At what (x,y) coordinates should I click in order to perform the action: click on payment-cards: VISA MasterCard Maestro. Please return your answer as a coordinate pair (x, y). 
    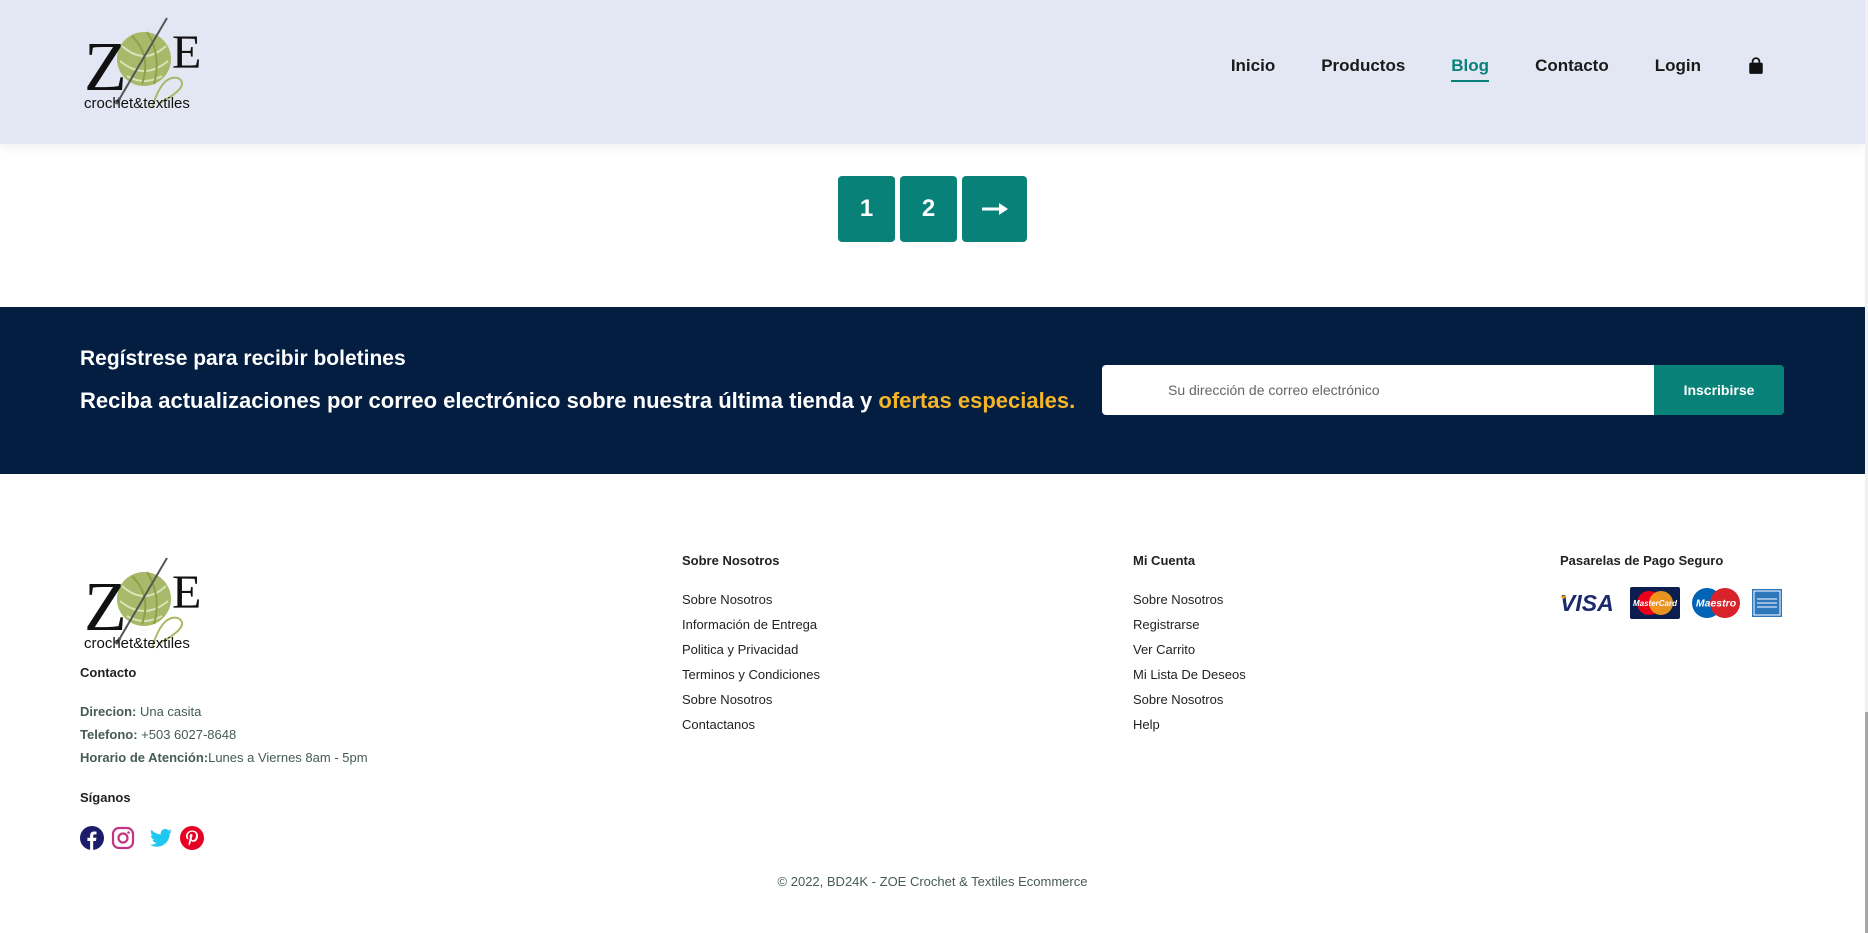
    Looking at the image, I should click on (1676, 603).